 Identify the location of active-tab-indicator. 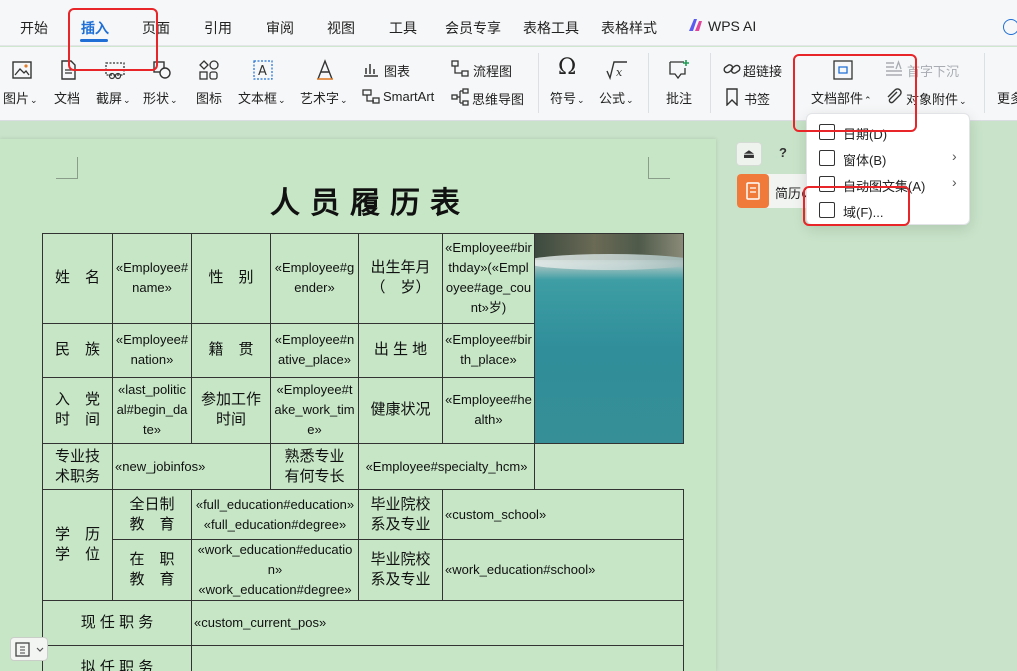
(94, 40).